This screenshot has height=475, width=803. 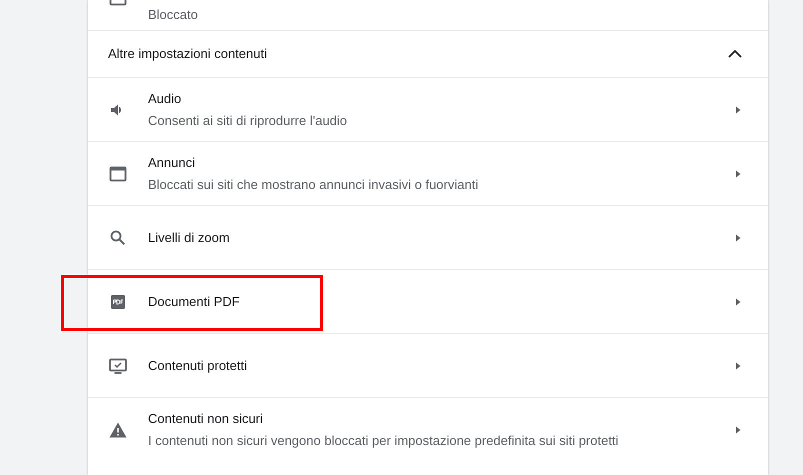 What do you see at coordinates (118, 366) in the screenshot?
I see `monitor-icon` at bounding box center [118, 366].